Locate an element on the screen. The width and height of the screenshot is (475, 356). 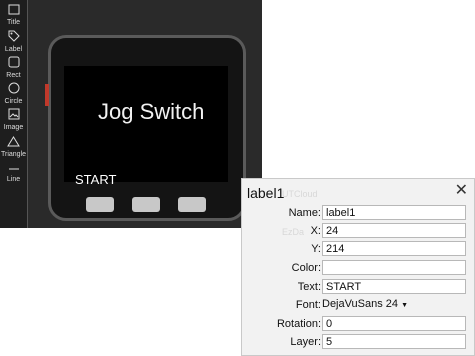
field-label-font: Font: is located at coordinates (308, 305).